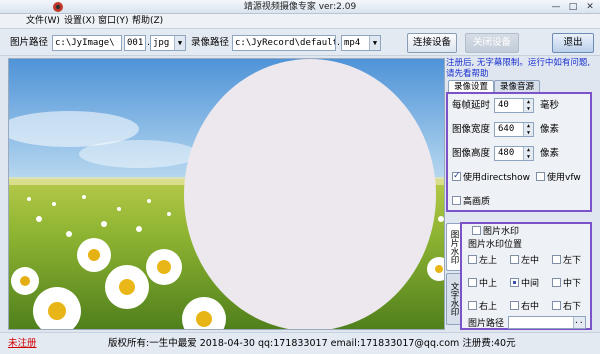 This screenshot has width=600, height=354. I want to click on image-ext-select: jpg ▼, so click(168, 43).